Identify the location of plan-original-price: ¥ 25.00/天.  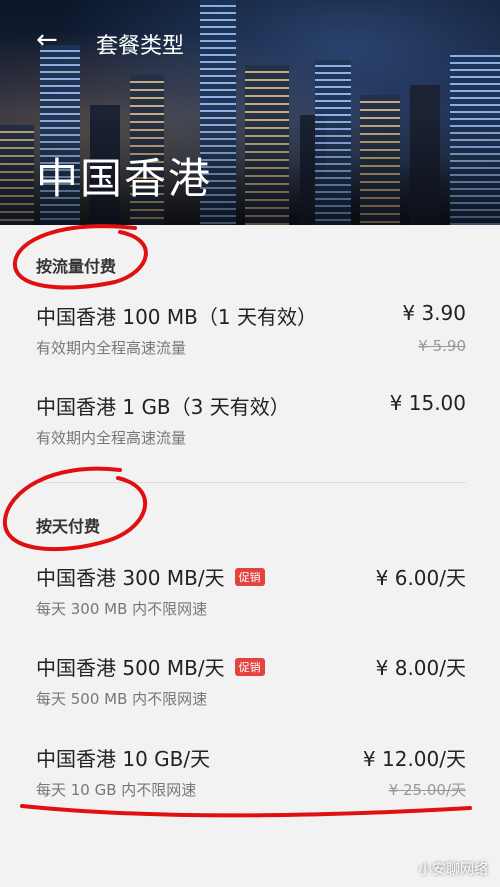
(427, 790).